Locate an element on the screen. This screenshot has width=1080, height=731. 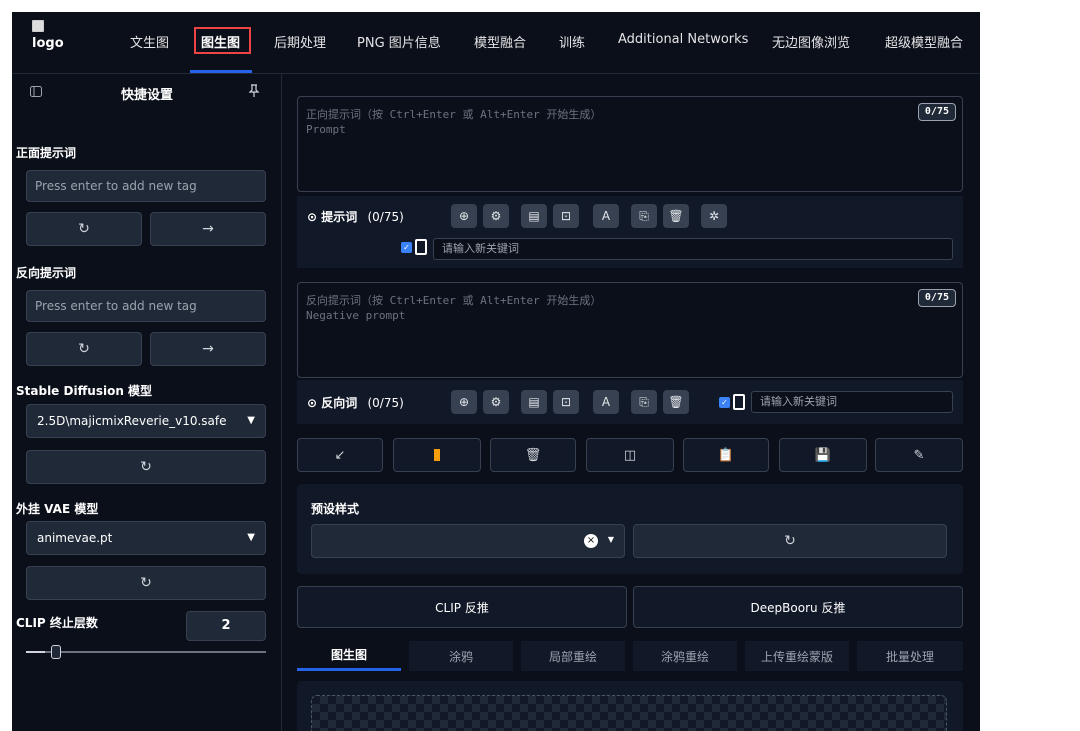
vae-select: animevae.pt ▼ is located at coordinates (146, 538).